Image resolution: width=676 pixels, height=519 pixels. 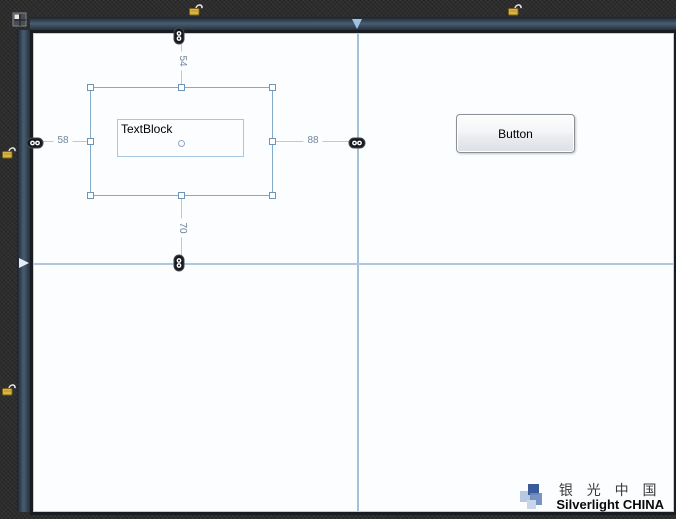 I want to click on resize-handle-w, so click(x=90, y=141).